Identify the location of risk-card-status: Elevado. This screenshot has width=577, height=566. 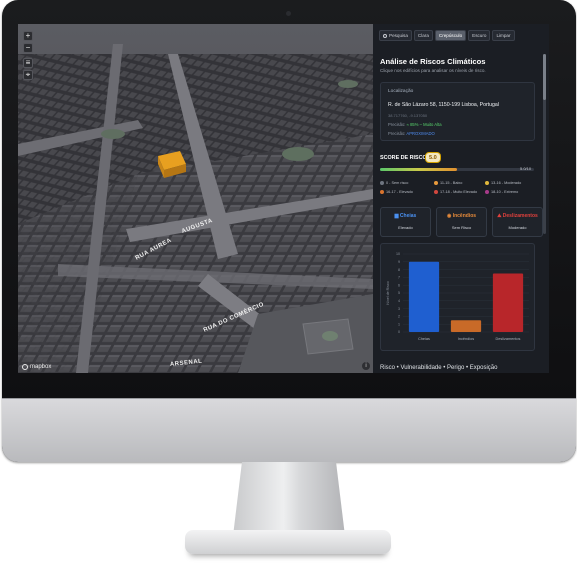
(405, 227).